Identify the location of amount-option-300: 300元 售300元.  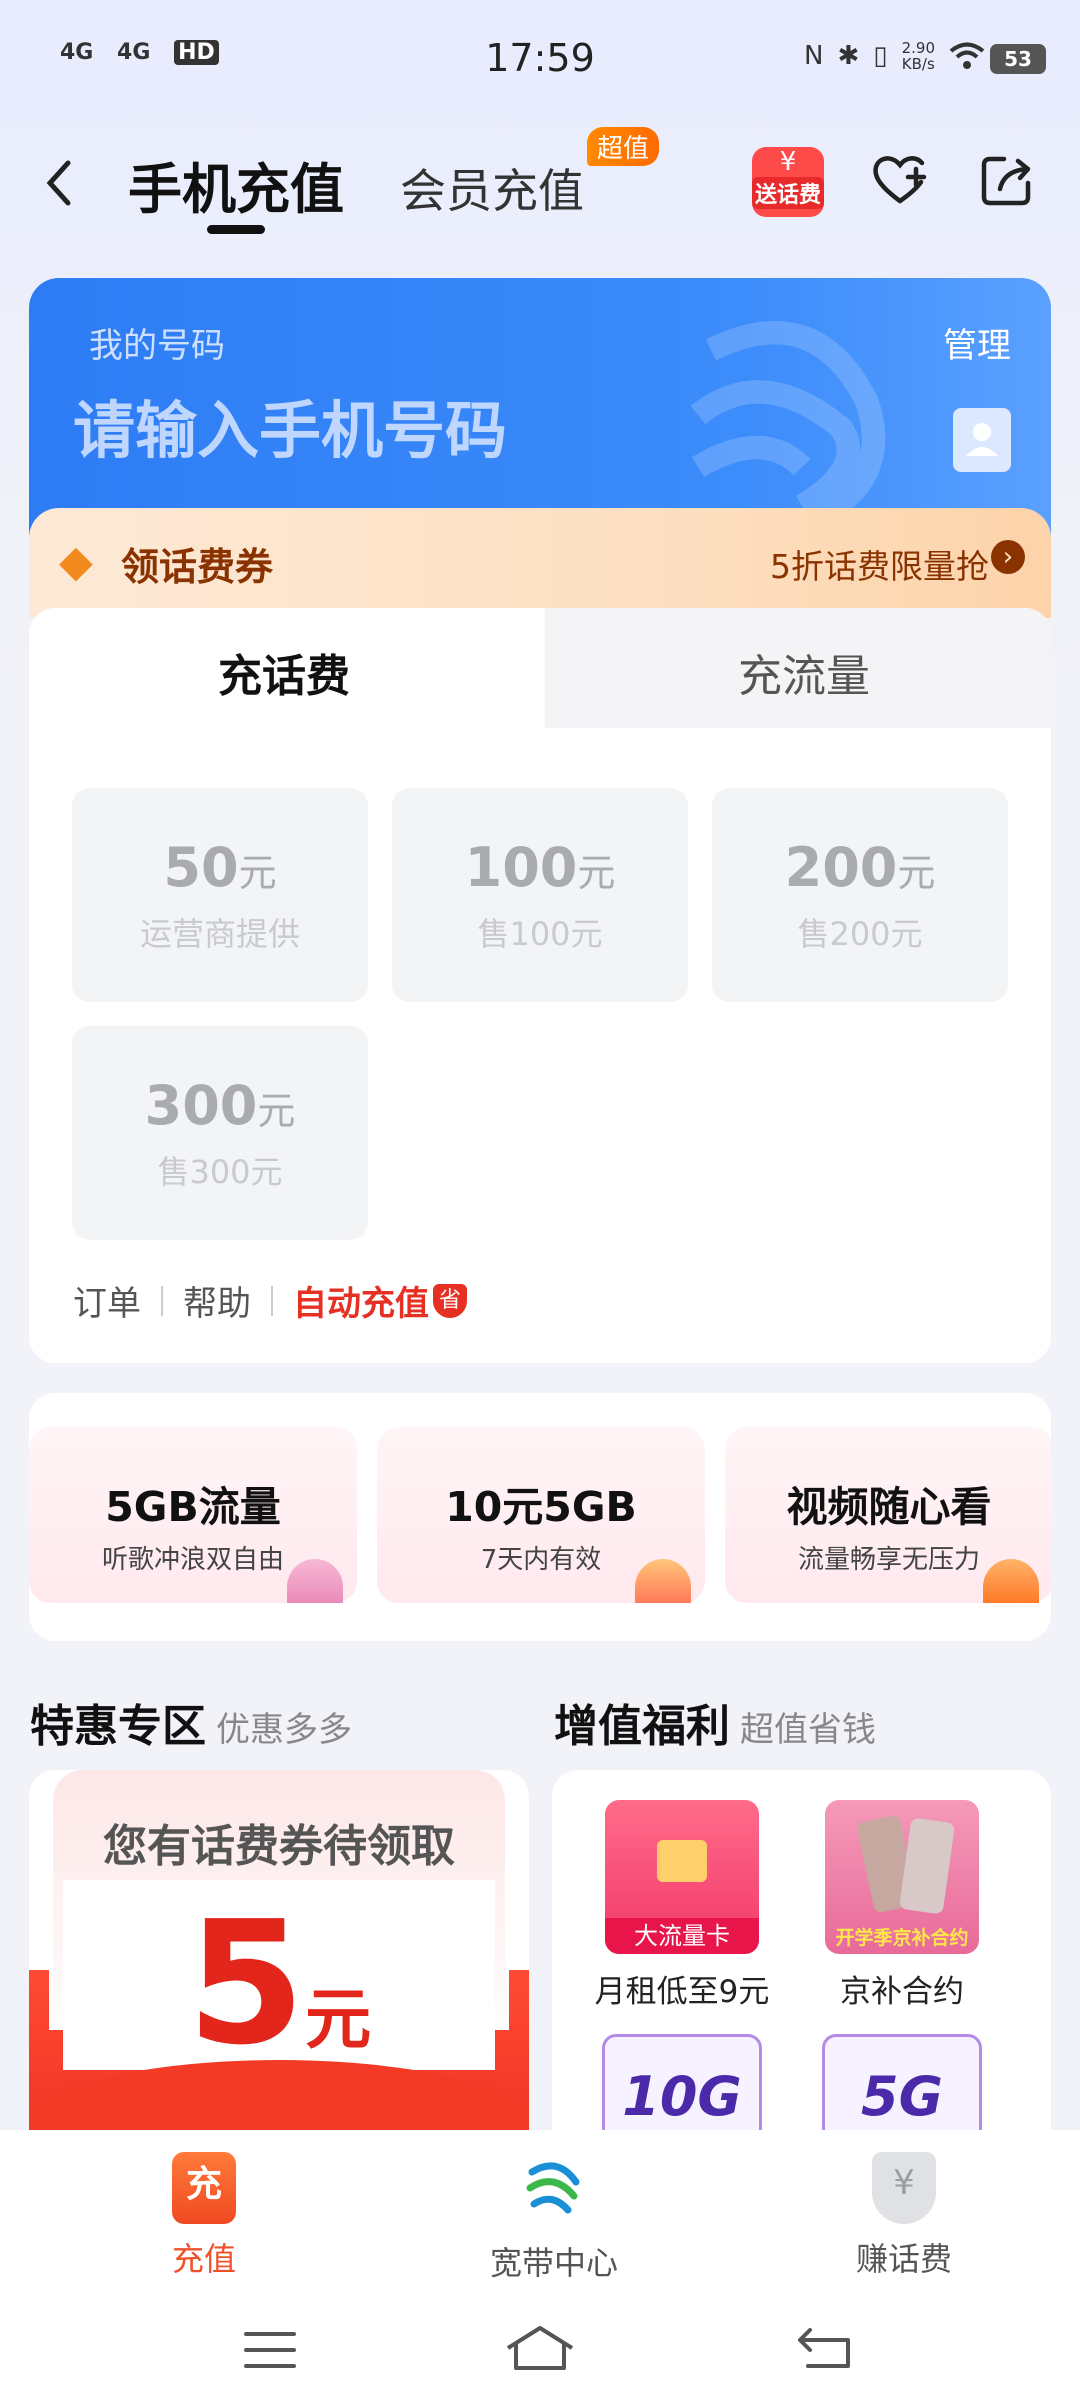
(220, 1133).